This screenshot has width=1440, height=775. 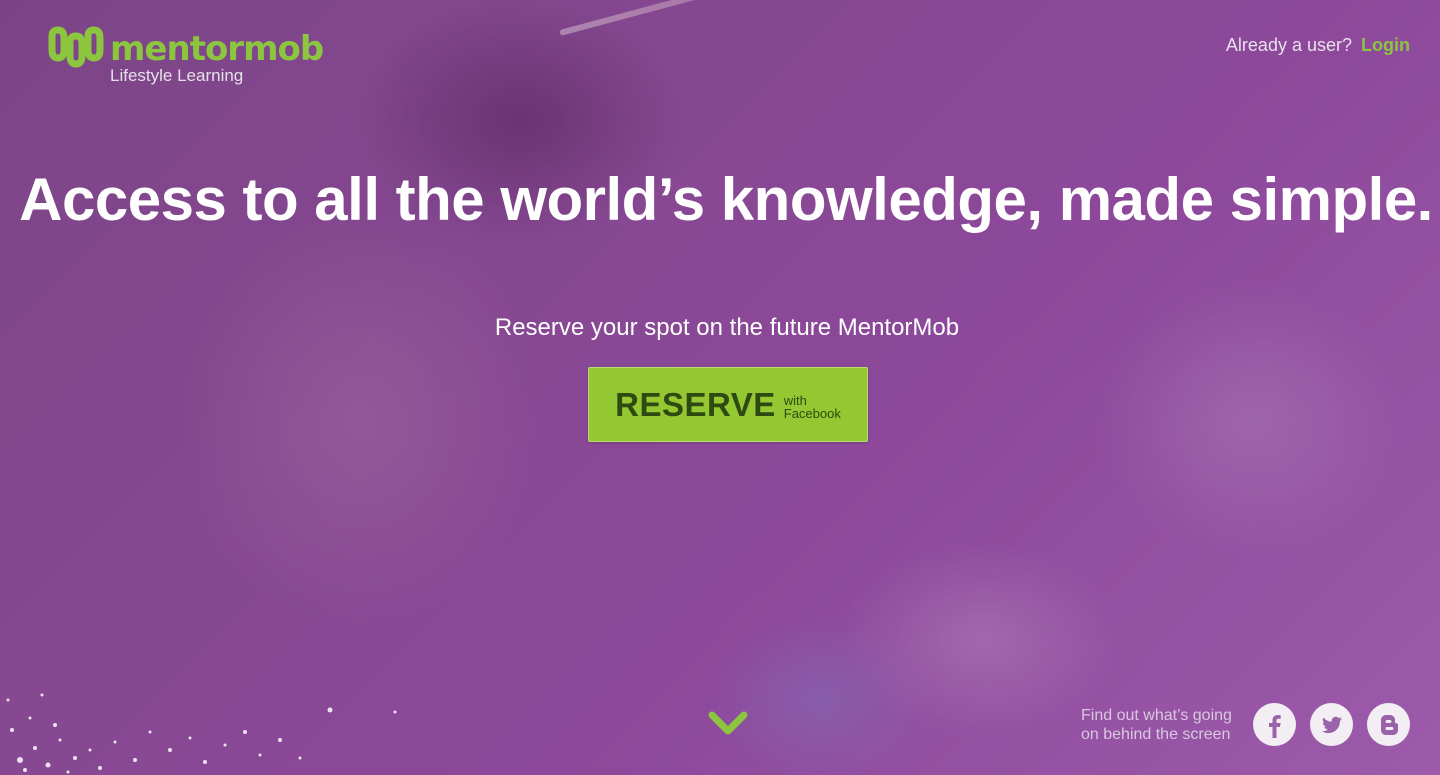 I want to click on blogger-icon, so click(x=1388, y=724).